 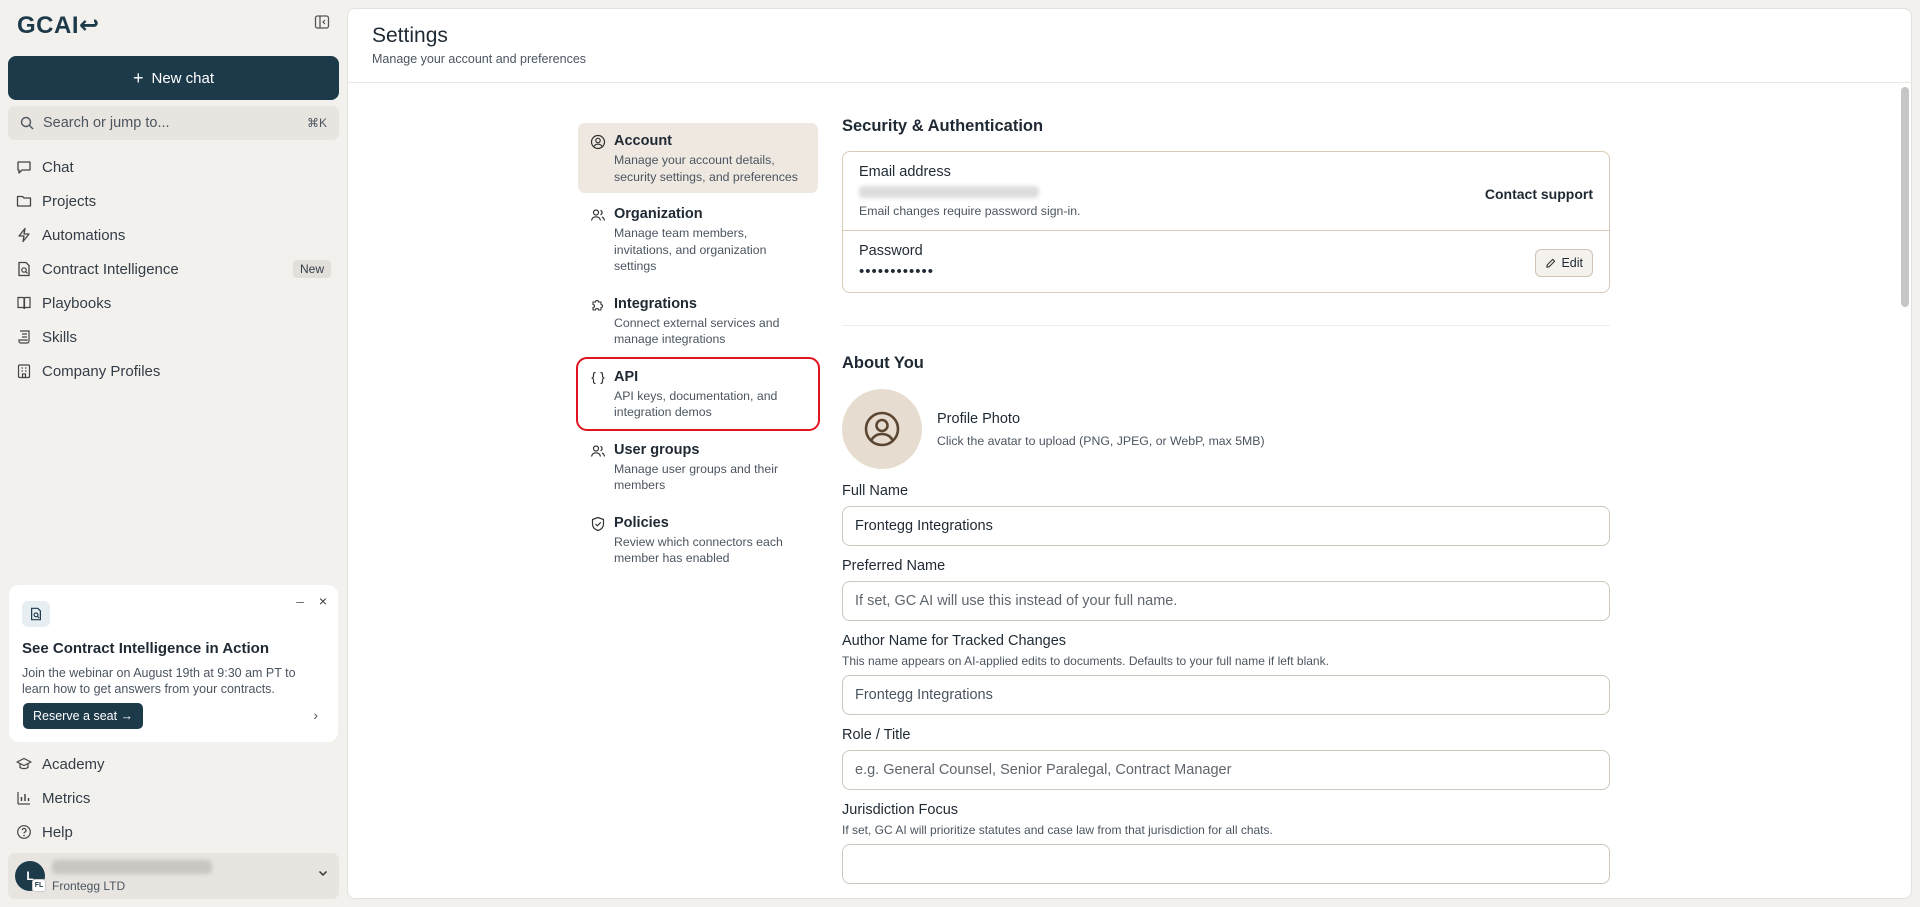 What do you see at coordinates (101, 371) in the screenshot?
I see `sidebar-item-label: Company Profiles` at bounding box center [101, 371].